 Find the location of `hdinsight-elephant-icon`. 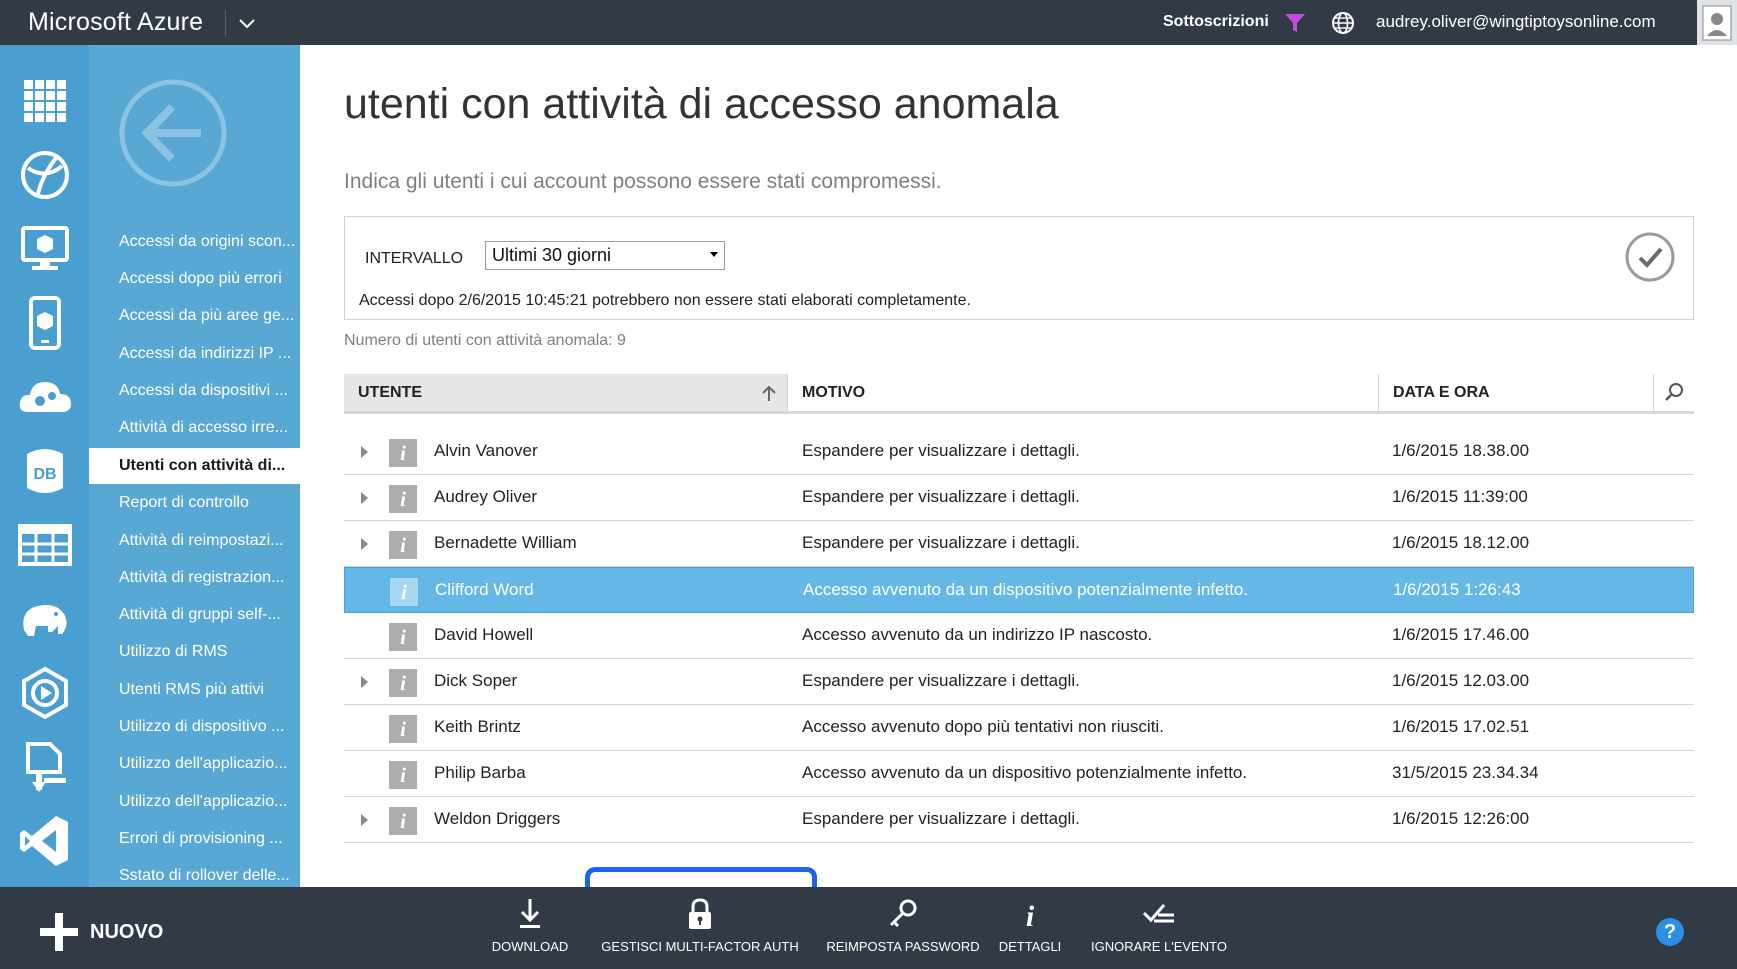

hdinsight-elephant-icon is located at coordinates (45, 619).